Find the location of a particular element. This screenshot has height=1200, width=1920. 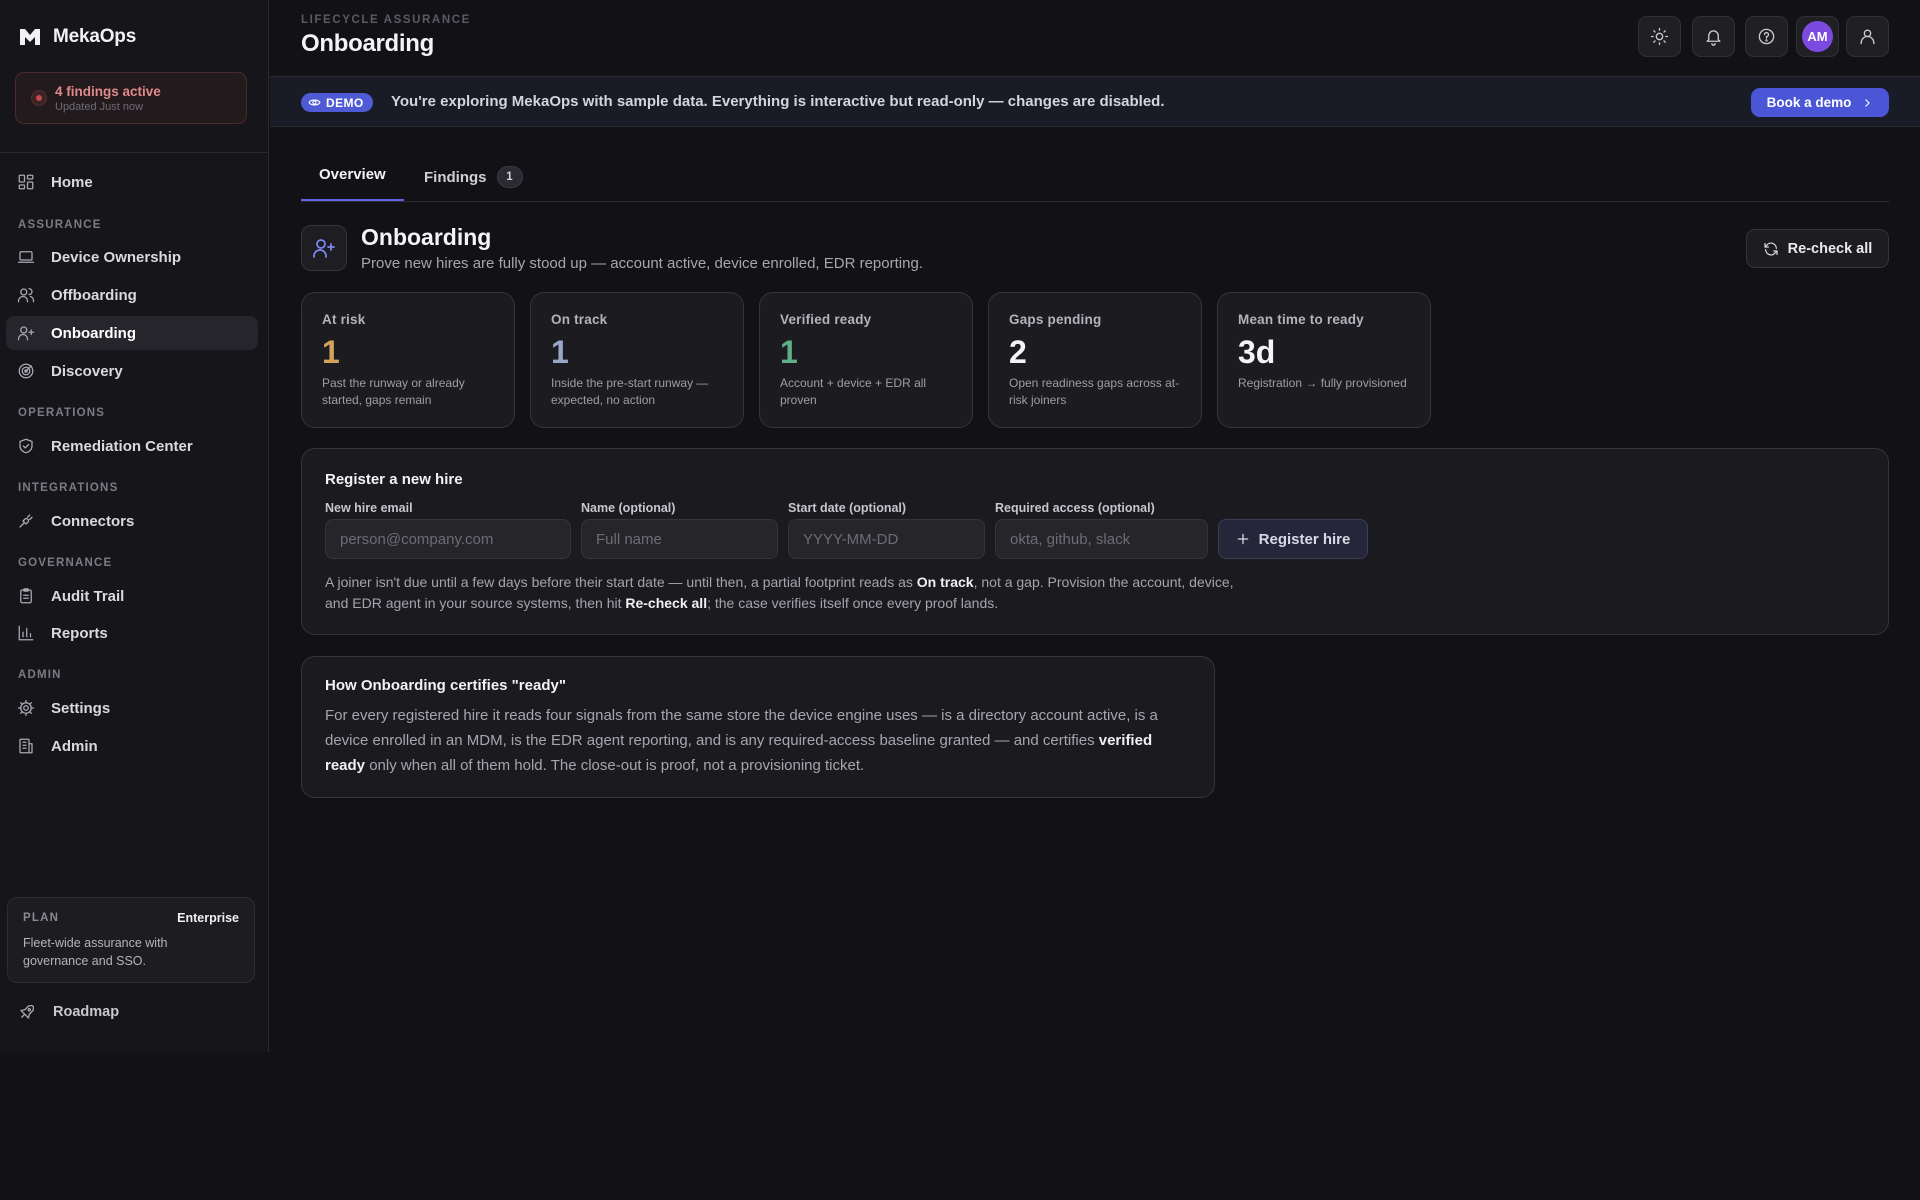

brand: MekaOps is located at coordinates (76, 37).